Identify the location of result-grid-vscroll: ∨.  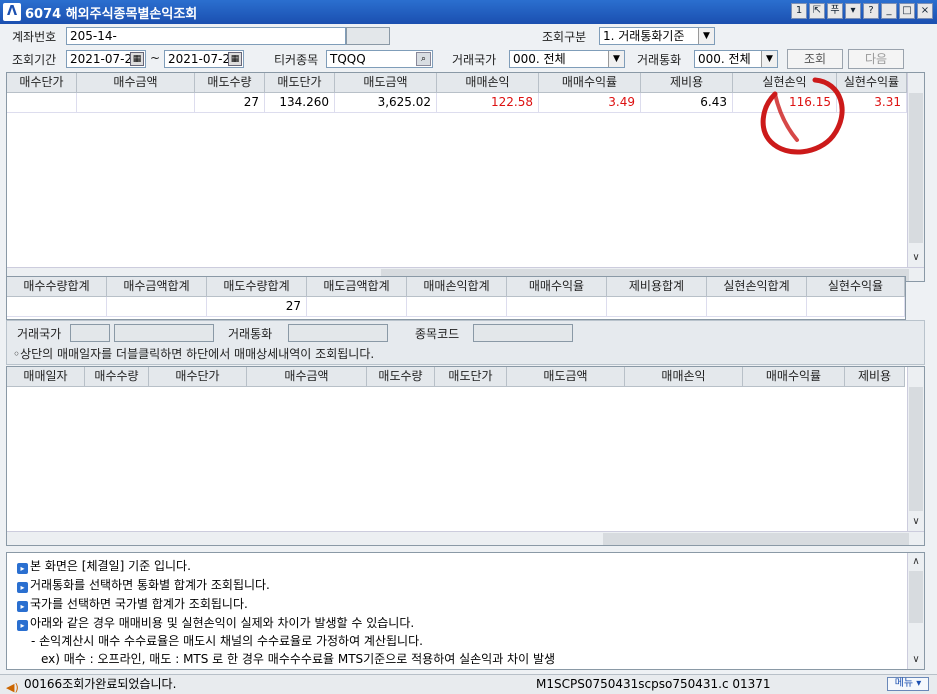
(915, 170).